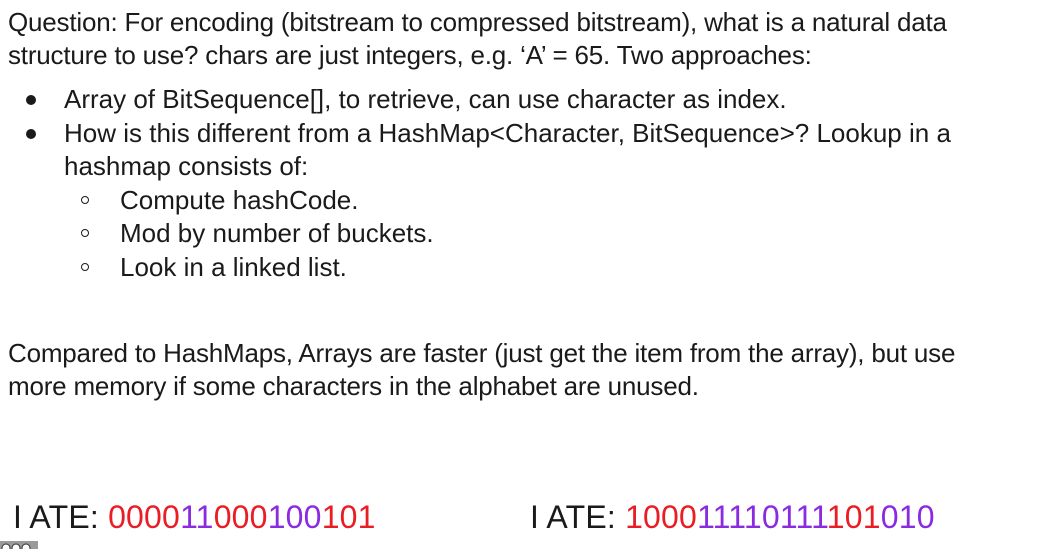 Image resolution: width=1040 pixels, height=549 pixels. What do you see at coordinates (239, 199) in the screenshot?
I see `sub-bullet-text: Compute hashCode.` at bounding box center [239, 199].